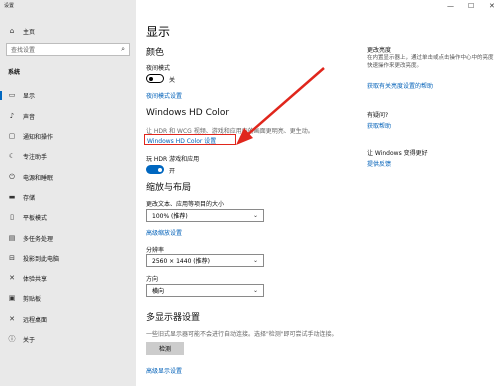 This screenshot has height=386, width=500. What do you see at coordinates (12, 156) in the screenshot?
I see `moon-icon: ☾` at bounding box center [12, 156].